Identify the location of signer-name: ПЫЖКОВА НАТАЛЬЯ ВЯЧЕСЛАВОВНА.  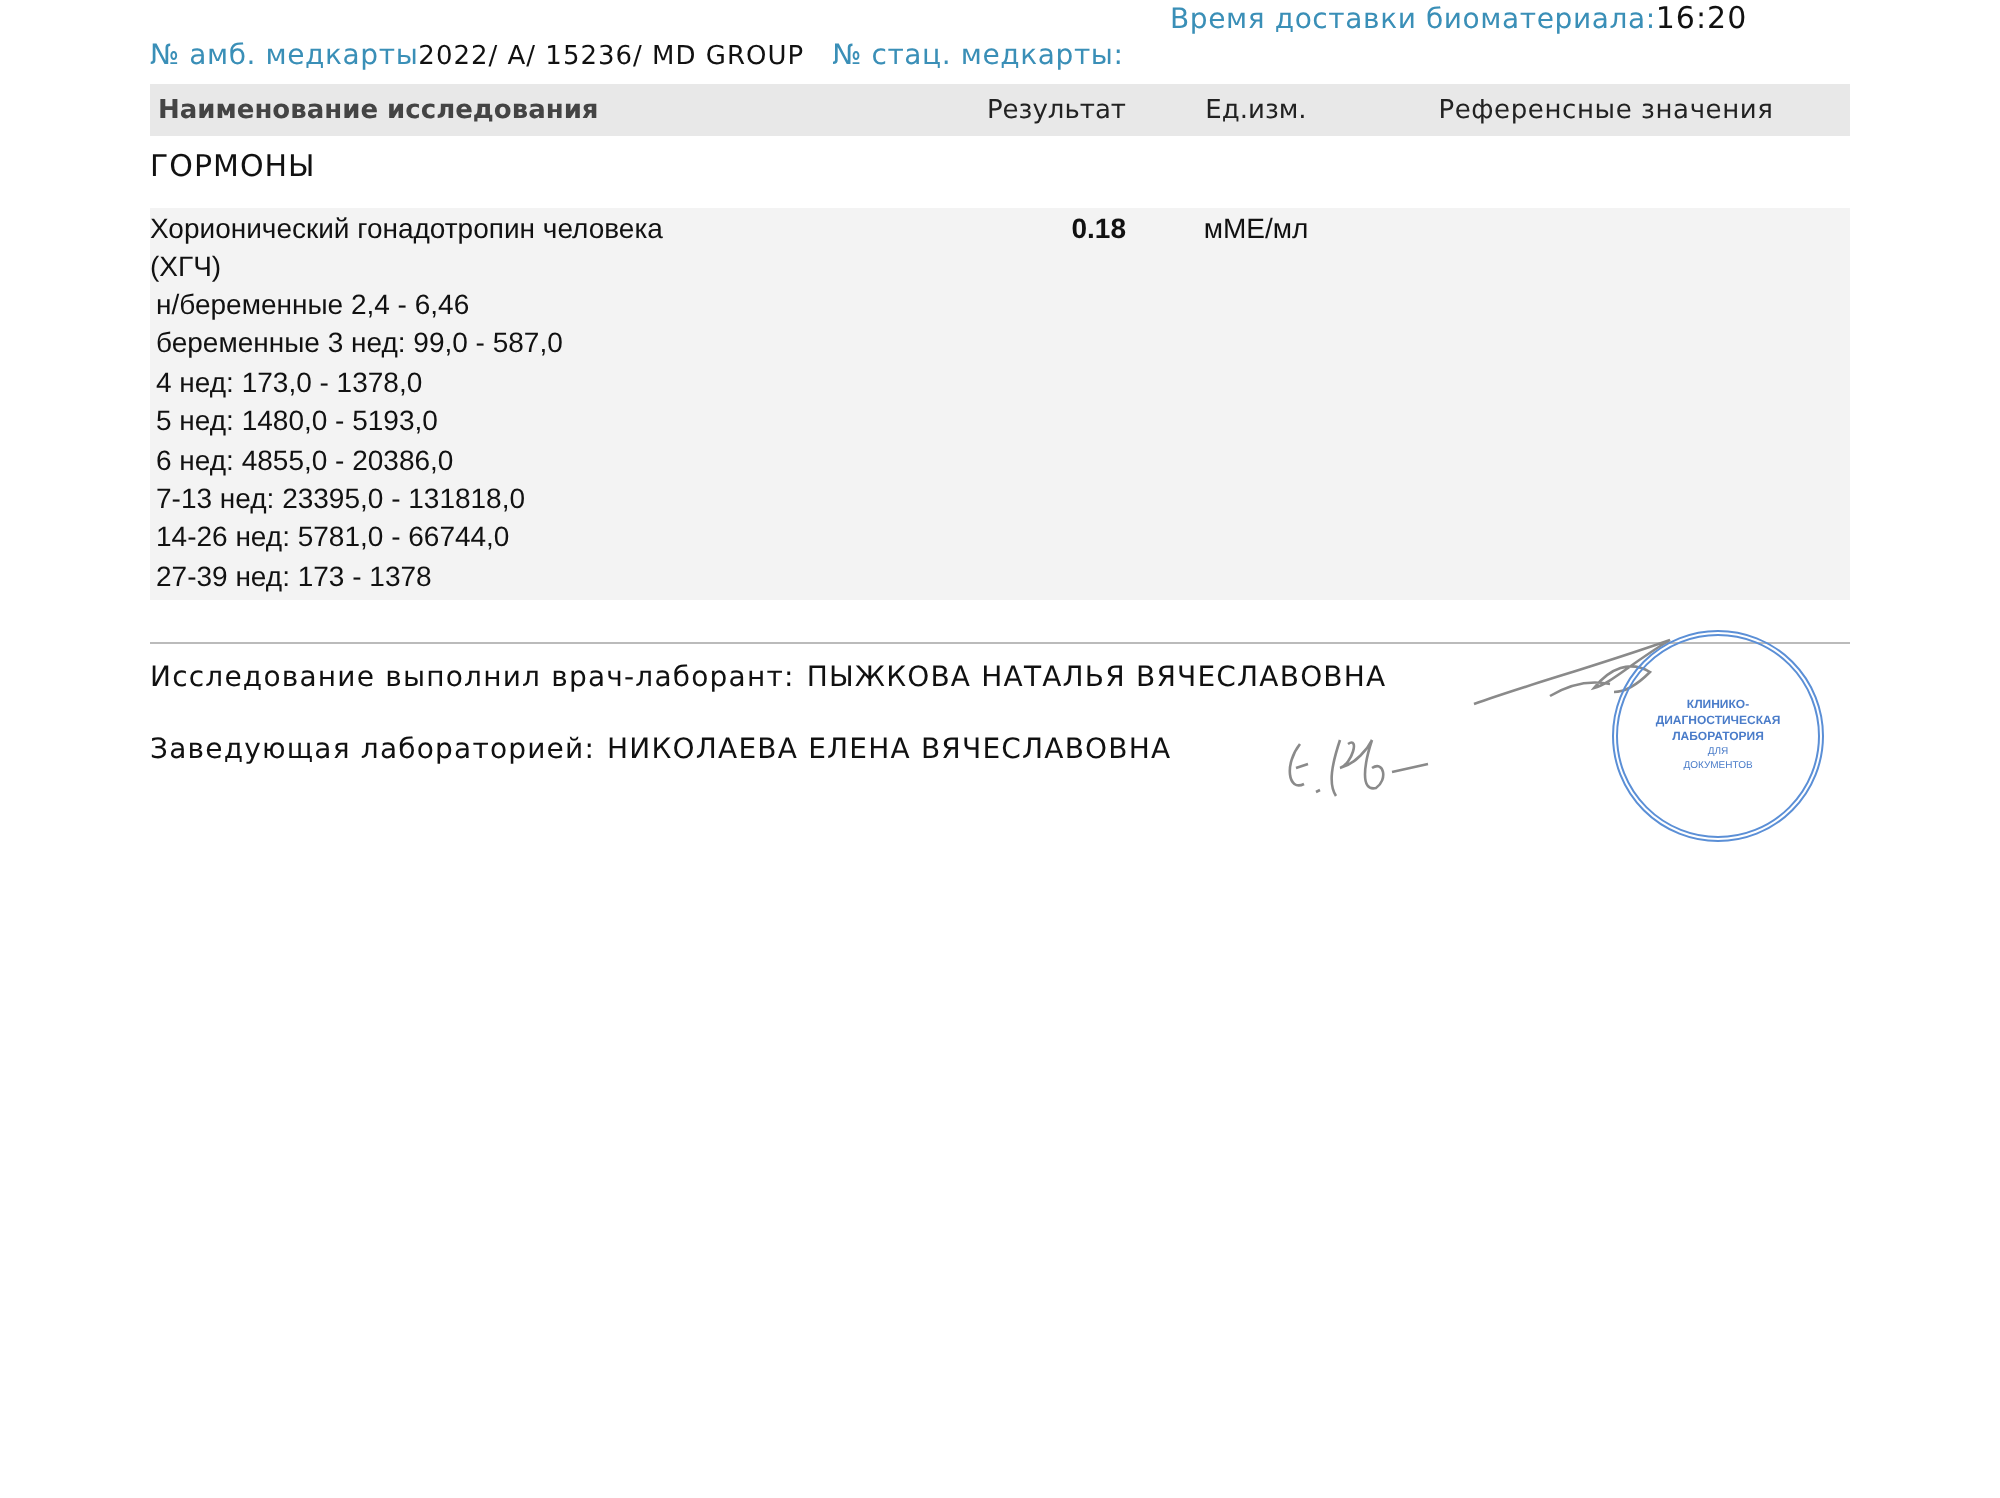
(1096, 678).